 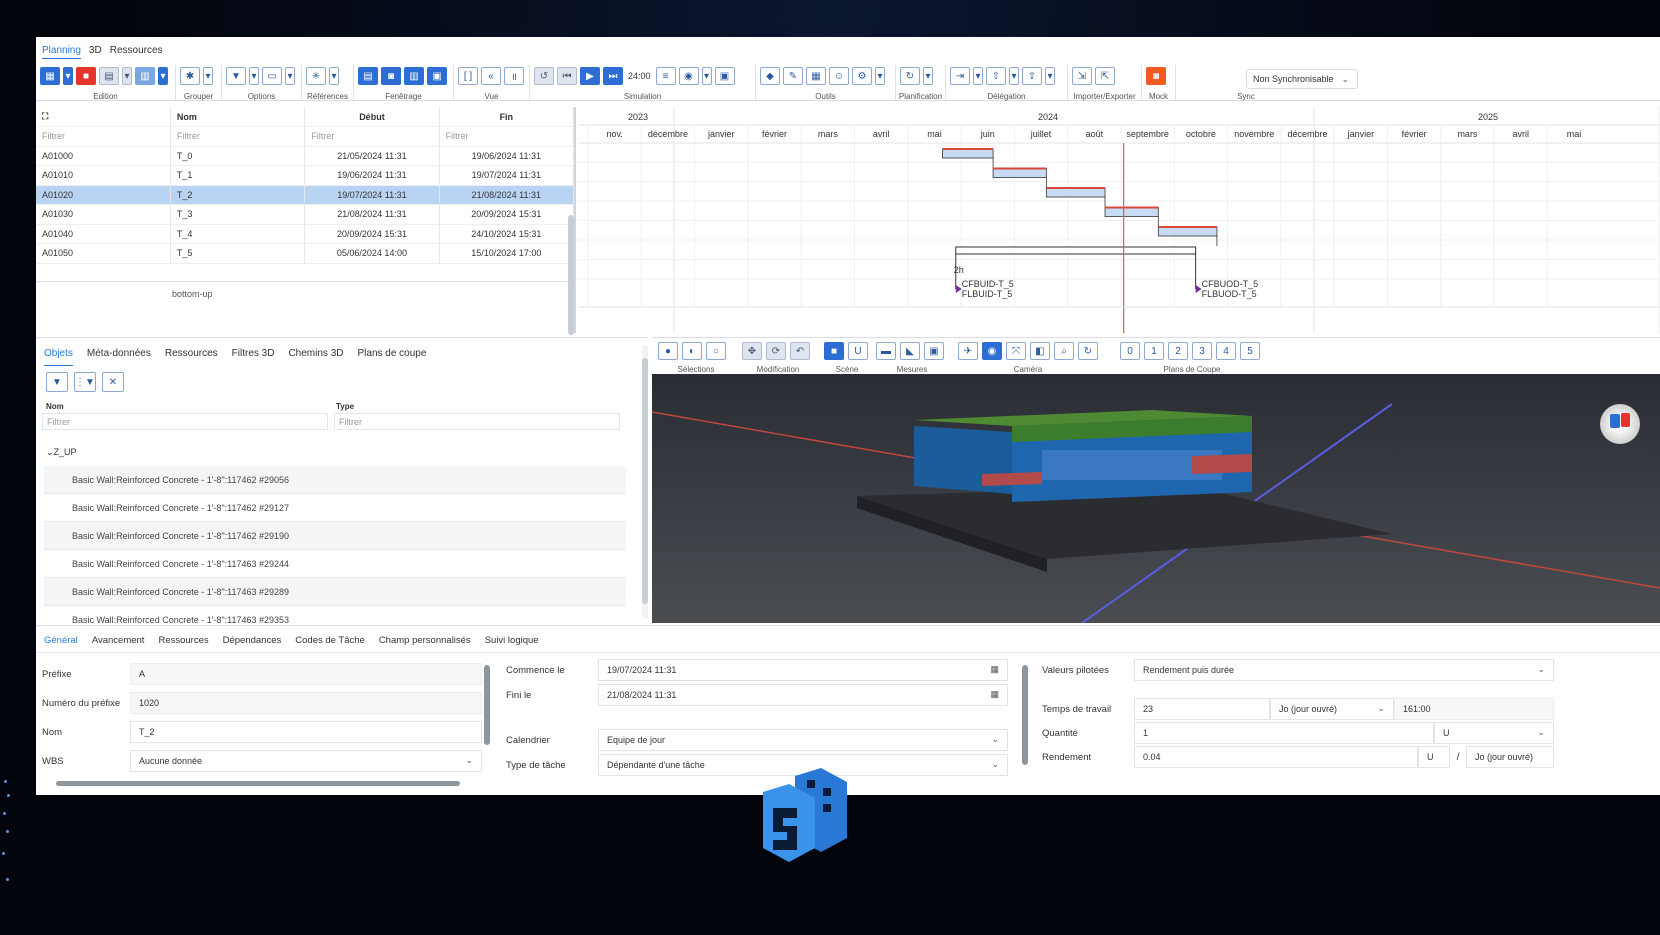 What do you see at coordinates (1494, 733) in the screenshot?
I see `quantite-unit-select: U ⌄` at bounding box center [1494, 733].